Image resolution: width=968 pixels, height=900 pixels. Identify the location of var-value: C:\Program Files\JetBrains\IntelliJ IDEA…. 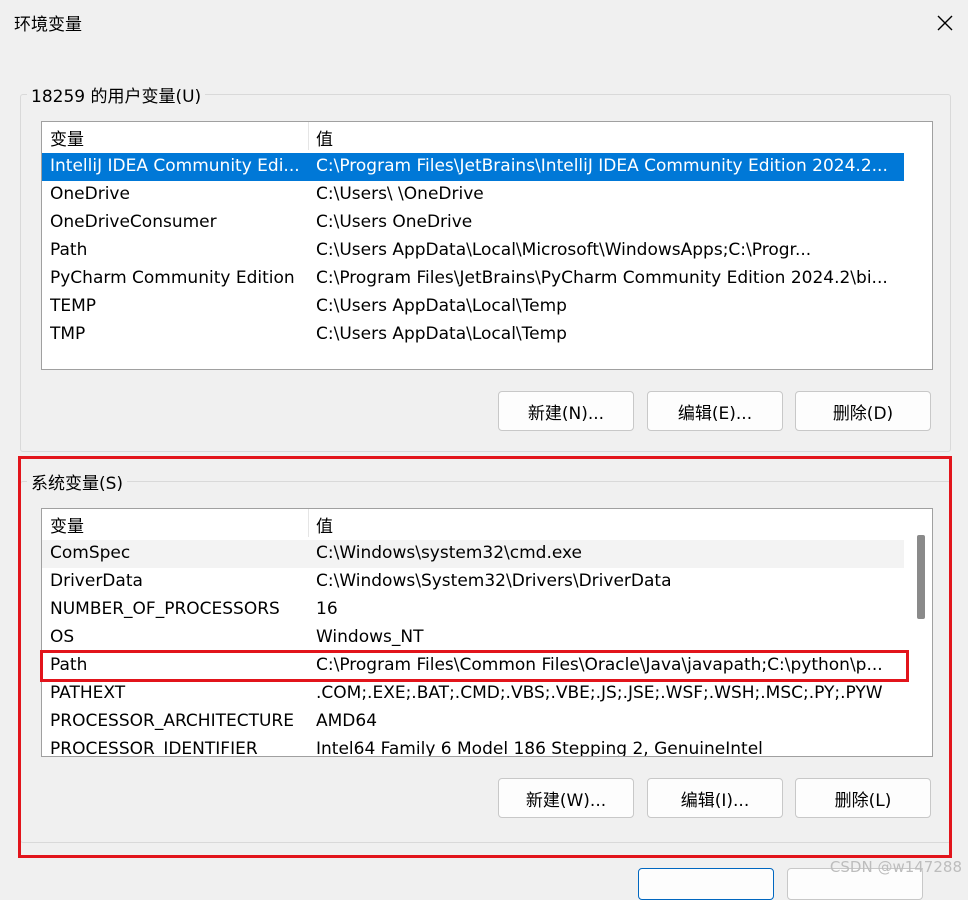
(602, 166).